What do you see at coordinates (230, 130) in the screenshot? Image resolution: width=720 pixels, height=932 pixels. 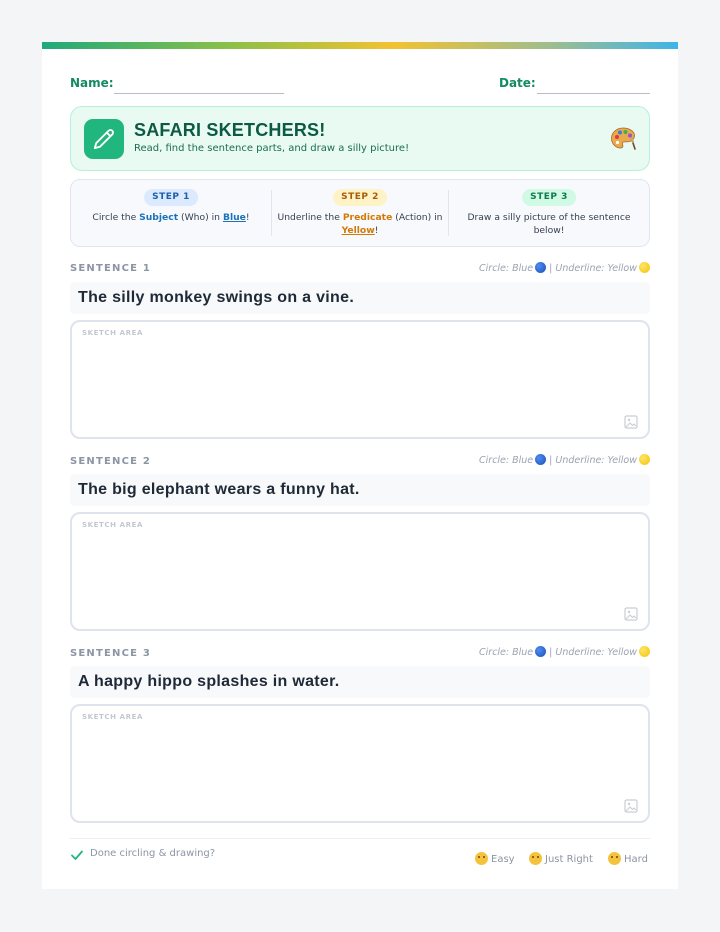 I see `page-title: SAFARI SKETCHERS!` at bounding box center [230, 130].